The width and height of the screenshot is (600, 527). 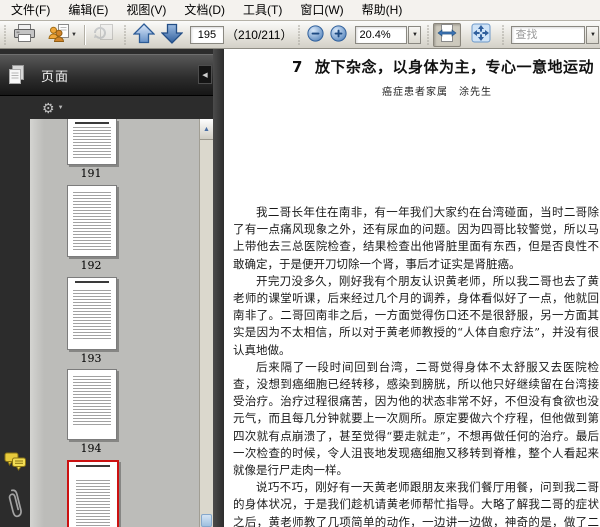 What do you see at coordinates (58, 34) in the screenshot?
I see `collaborate-icon` at bounding box center [58, 34].